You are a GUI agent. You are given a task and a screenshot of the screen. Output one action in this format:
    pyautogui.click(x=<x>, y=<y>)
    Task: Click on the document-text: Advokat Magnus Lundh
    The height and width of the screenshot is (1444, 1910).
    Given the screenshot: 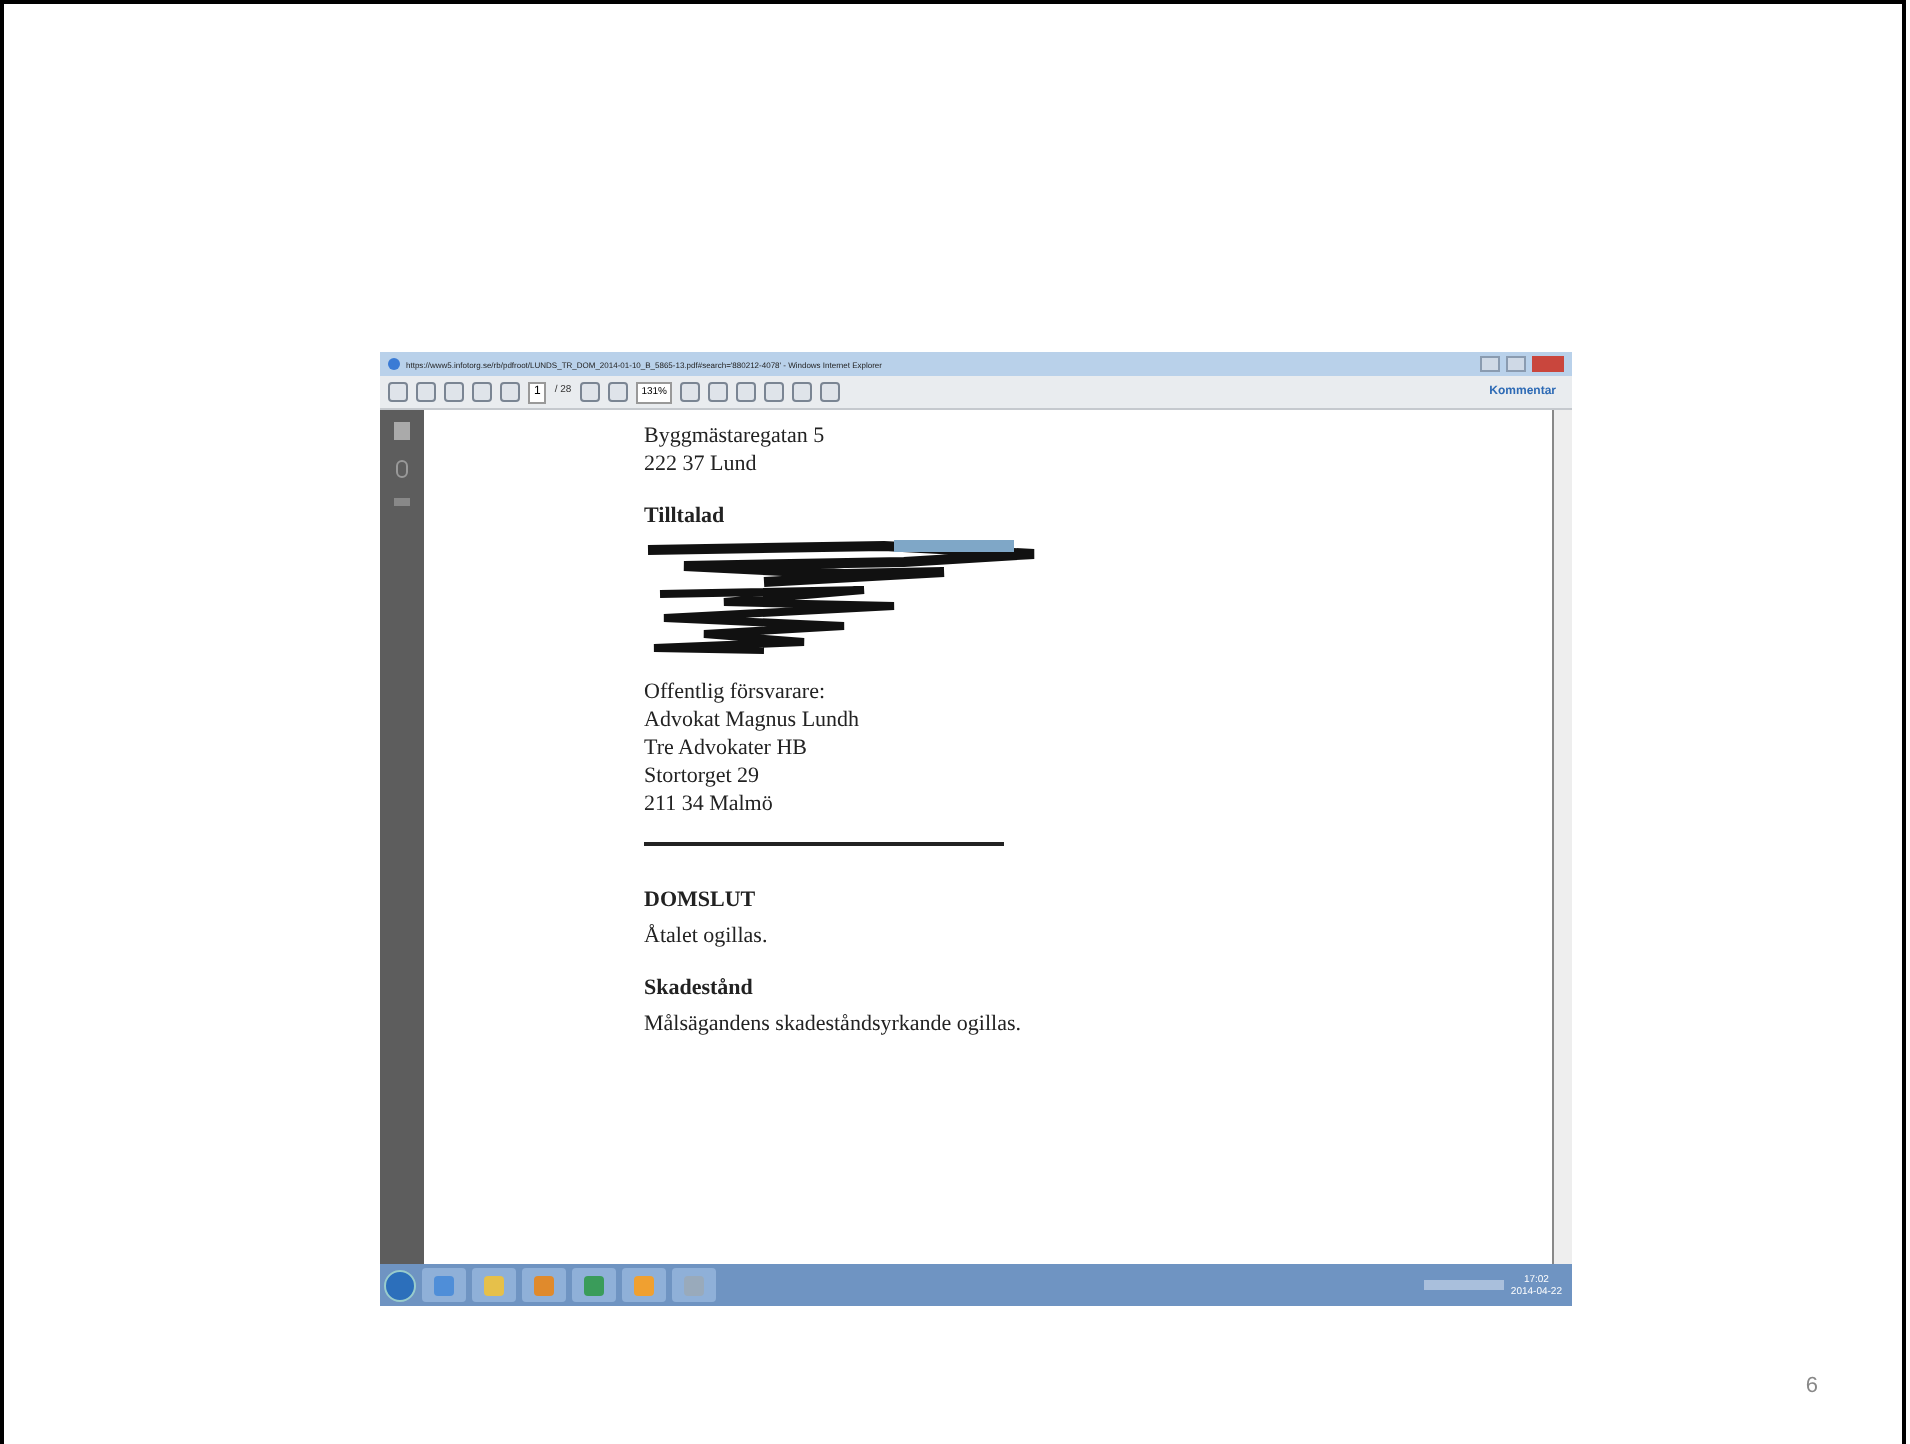 What is the action you would take?
    pyautogui.click(x=752, y=720)
    